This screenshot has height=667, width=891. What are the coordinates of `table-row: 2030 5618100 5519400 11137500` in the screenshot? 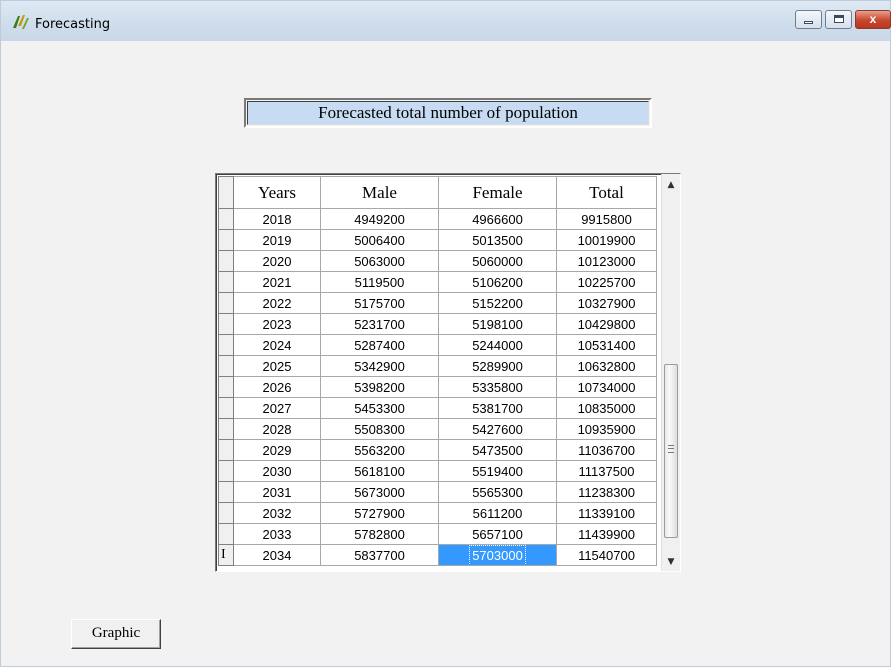 It's located at (437, 471).